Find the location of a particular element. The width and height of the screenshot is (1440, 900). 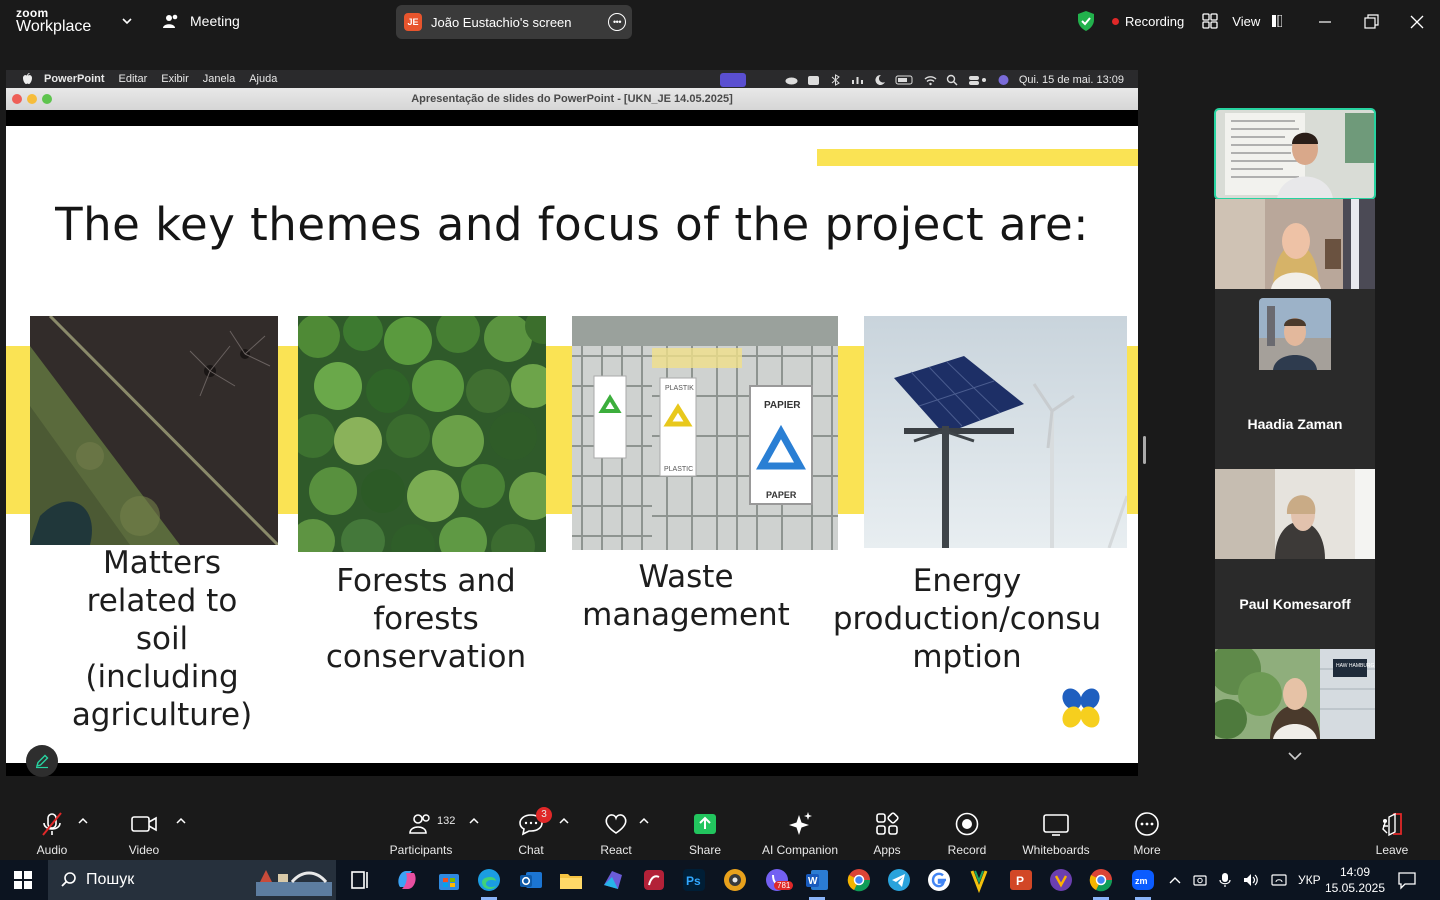

ai-companion-button: AI Companion is located at coordinates (800, 833).